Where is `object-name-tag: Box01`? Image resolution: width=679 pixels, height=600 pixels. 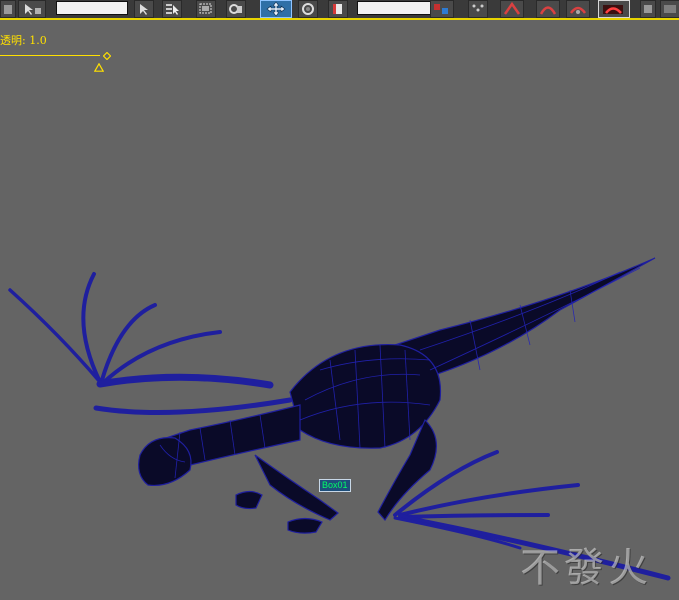
object-name-tag: Box01 is located at coordinates (335, 485).